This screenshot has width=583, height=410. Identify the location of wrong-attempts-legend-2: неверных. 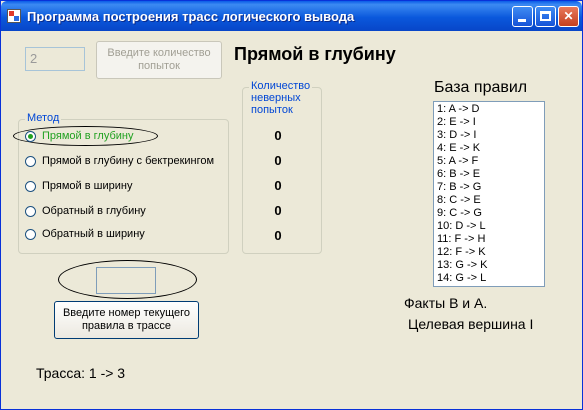
(276, 98).